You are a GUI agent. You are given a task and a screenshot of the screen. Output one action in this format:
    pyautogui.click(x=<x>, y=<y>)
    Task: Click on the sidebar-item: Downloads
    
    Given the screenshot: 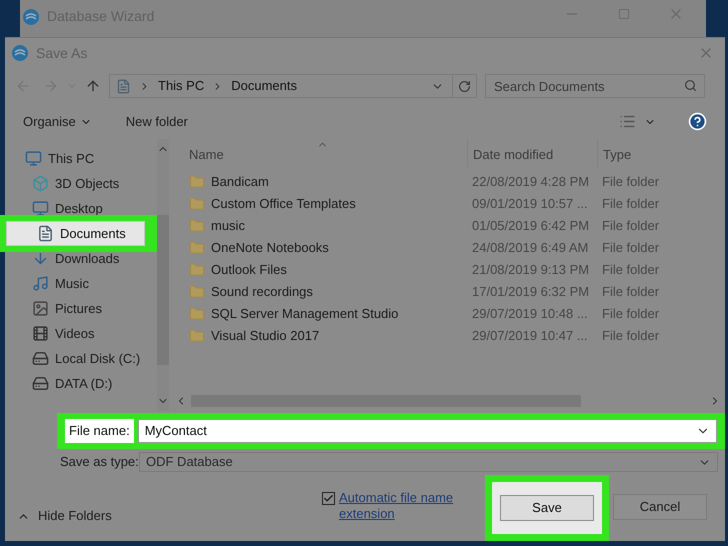 What is the action you would take?
    pyautogui.click(x=78, y=258)
    